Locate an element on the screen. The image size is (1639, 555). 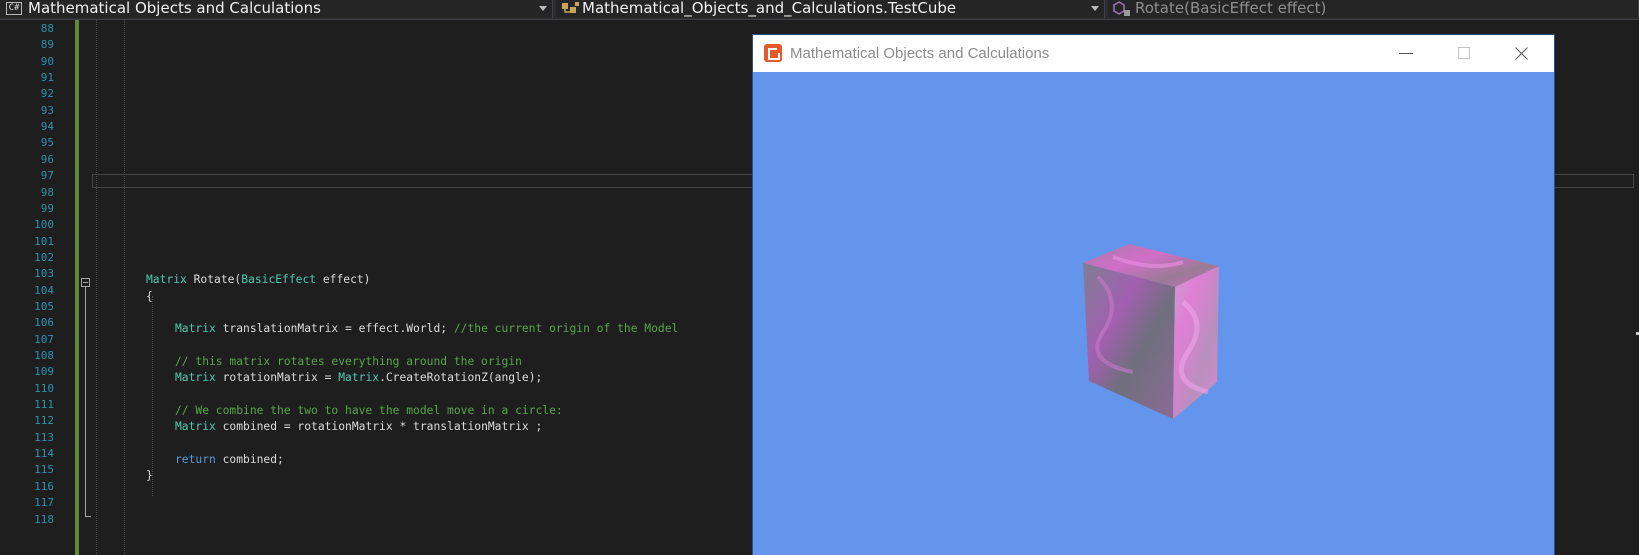
line-number: 113 is located at coordinates (44, 437).